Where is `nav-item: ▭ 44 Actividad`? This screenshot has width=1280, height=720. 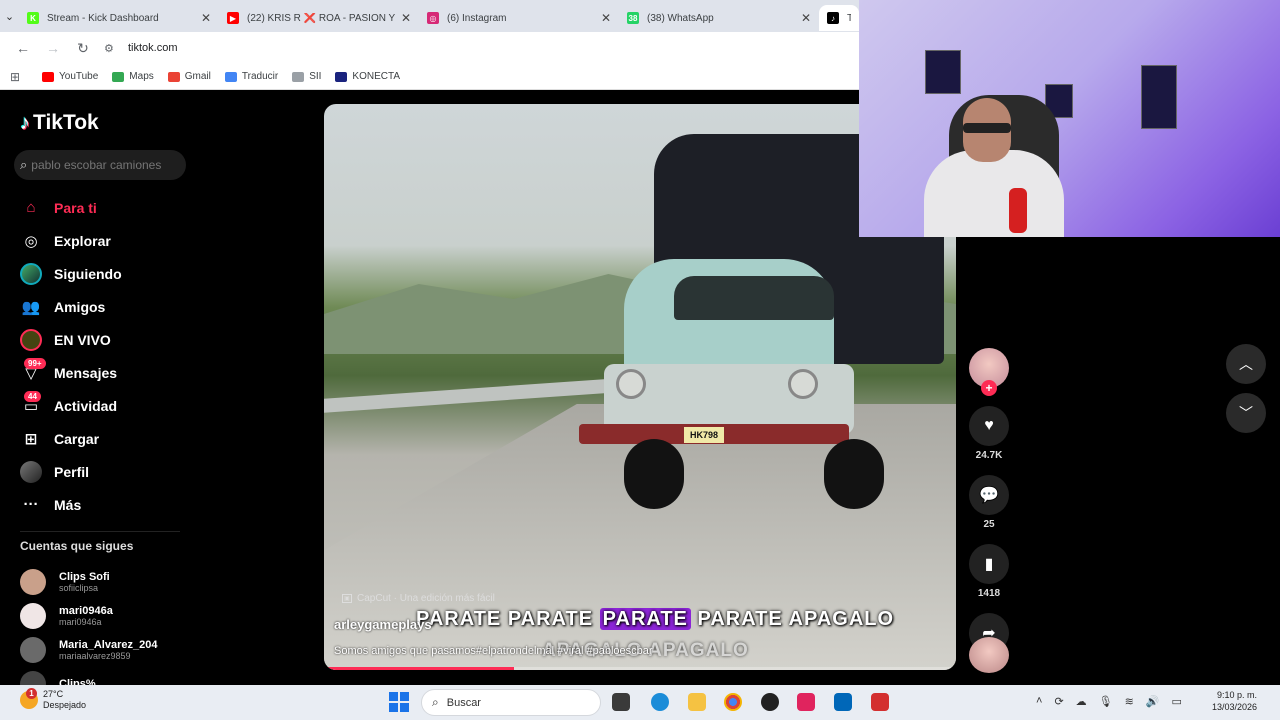
nav-item: ▭ 44 Actividad is located at coordinates (105, 405).